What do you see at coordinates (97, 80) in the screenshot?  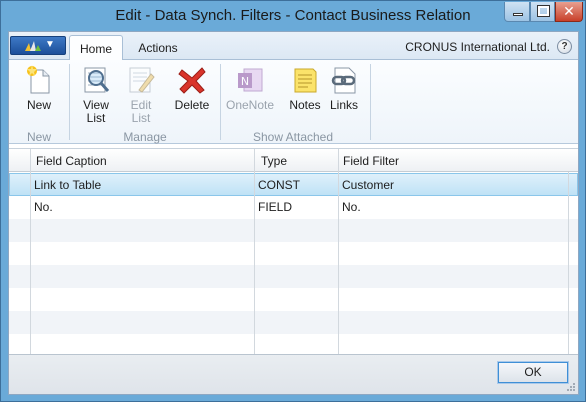 I see `view-list-icon` at bounding box center [97, 80].